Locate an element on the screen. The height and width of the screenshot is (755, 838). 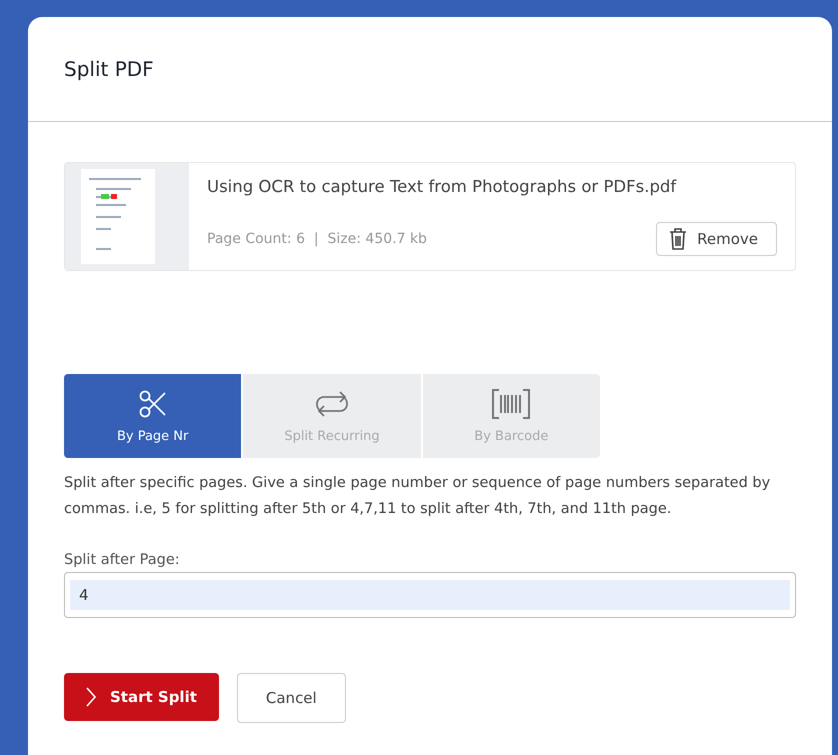
instructions-text: Split after specific pages. Give a single page number or sequence of page numbers separated by commas. i.e, 5 for splitting after 5th or 4,7,11 to split after 4th, 7th, and 11th page. is located at coordinates (418, 496).